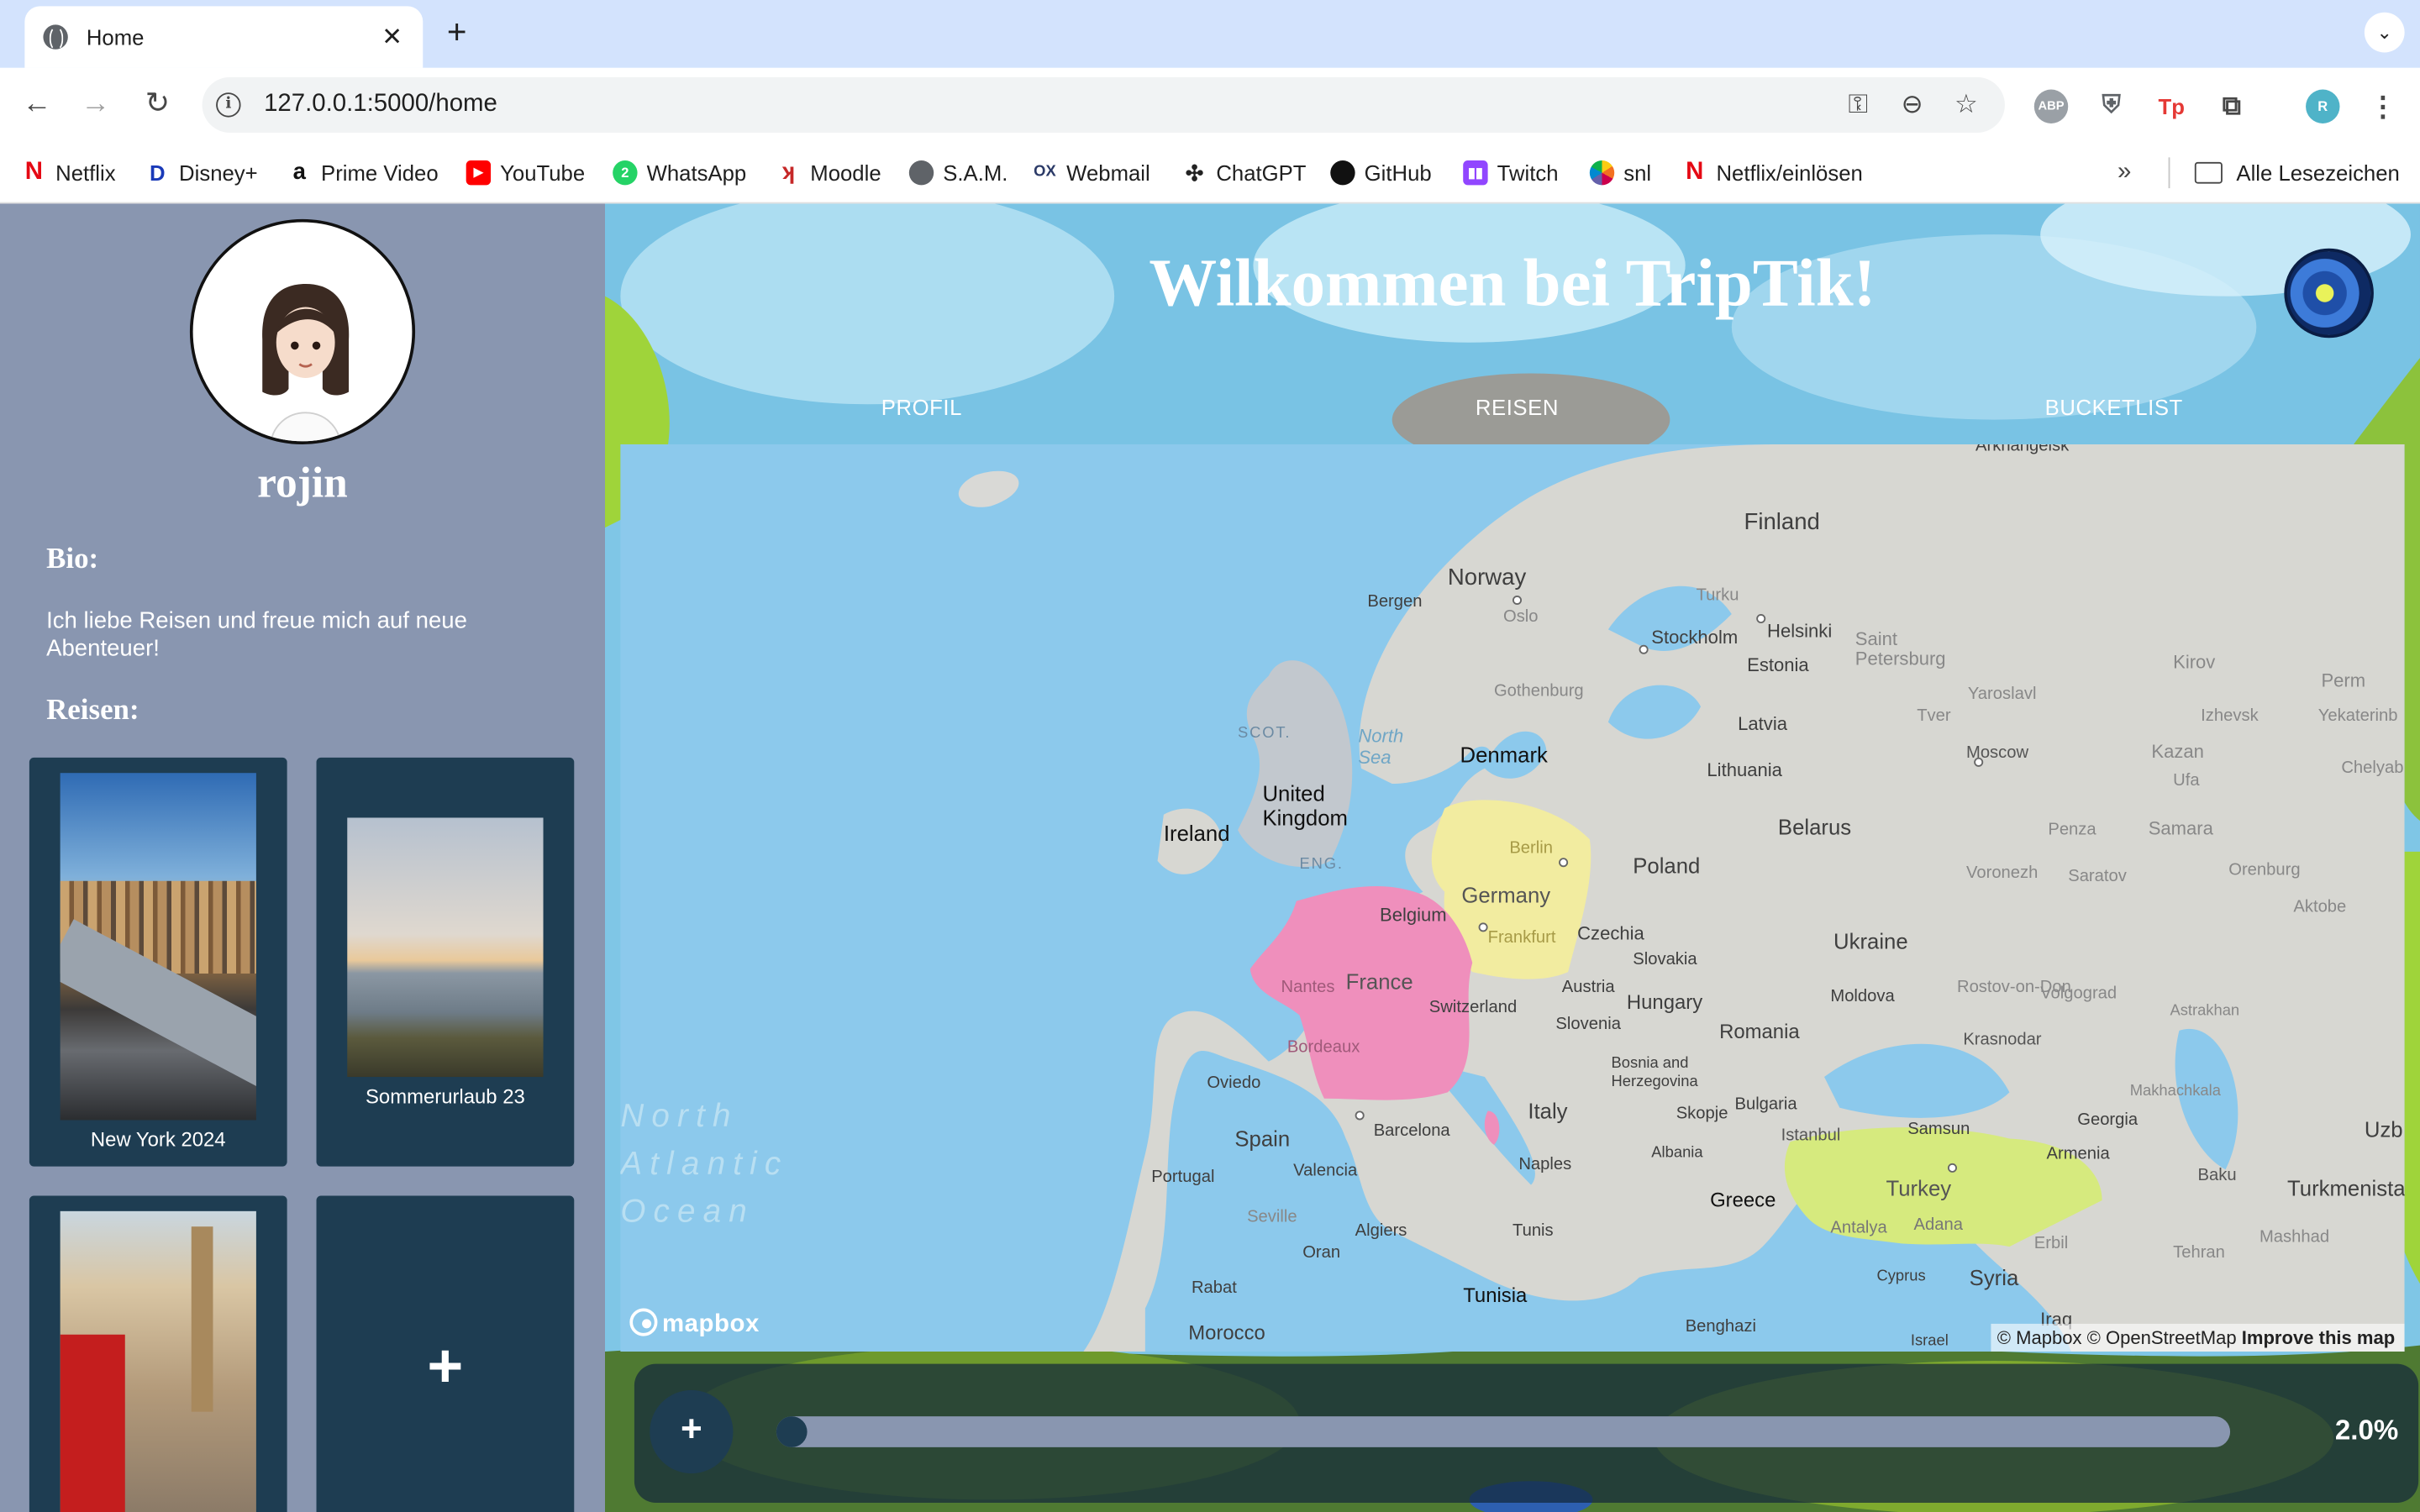  What do you see at coordinates (2175, 1091) in the screenshot?
I see `map-label-makhachkala: Makhachkala` at bounding box center [2175, 1091].